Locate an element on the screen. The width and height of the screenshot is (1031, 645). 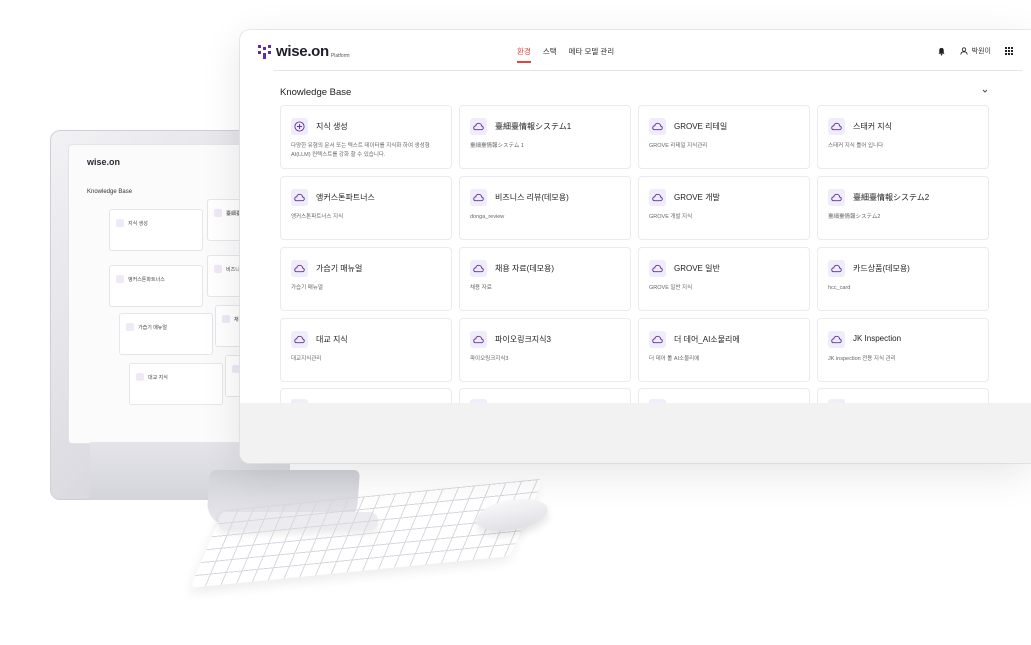
card-title: 스태커 지식 is located at coordinates (873, 126).